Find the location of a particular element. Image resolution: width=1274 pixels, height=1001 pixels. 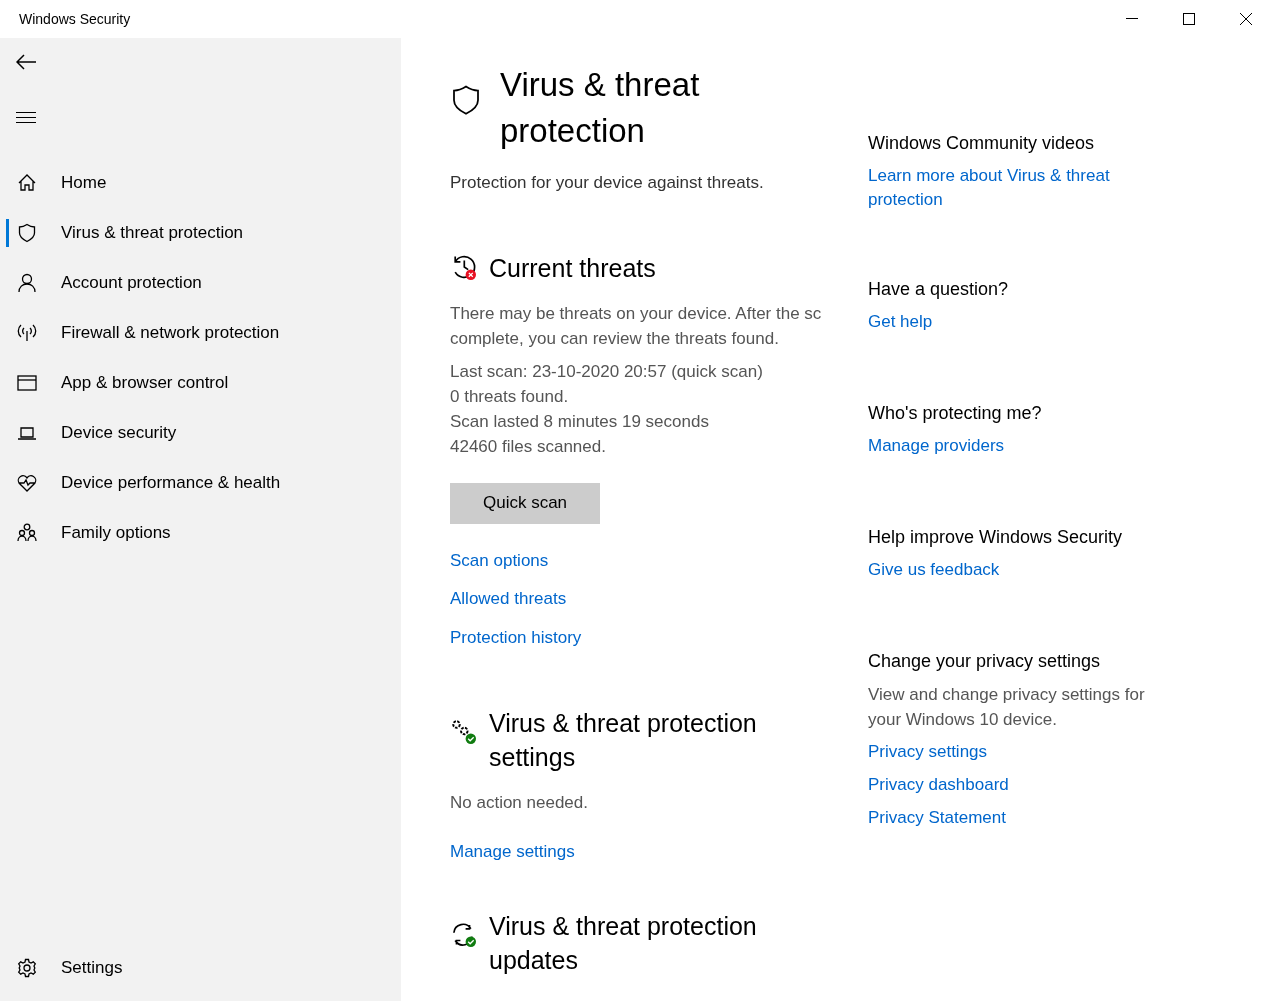

menu-icon is located at coordinates (26, 118).